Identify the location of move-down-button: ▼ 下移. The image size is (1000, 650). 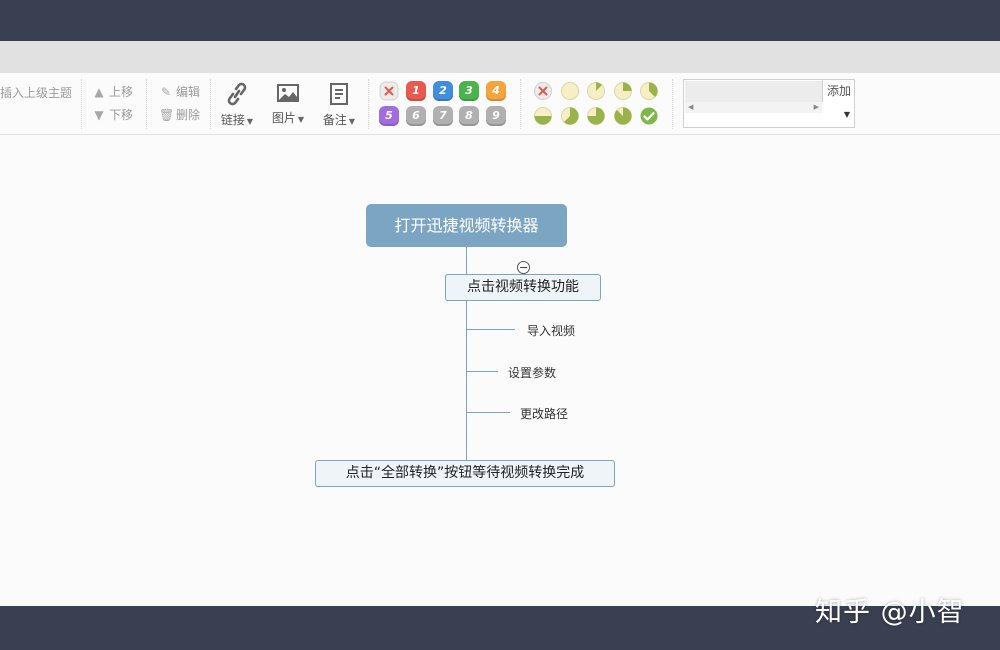
(112, 115).